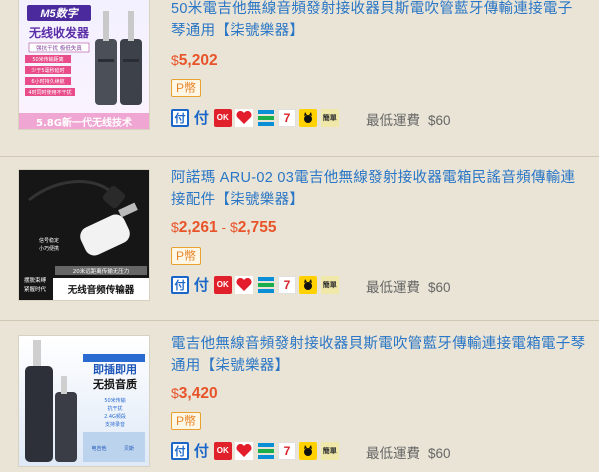 The image size is (599, 472). What do you see at coordinates (378, 21) in the screenshot?
I see `product-title: 50米電吉他無線音頻發射接收器貝斯電吹管藍牙傳輸連接電子琴通用【柒號樂器】` at bounding box center [378, 21].